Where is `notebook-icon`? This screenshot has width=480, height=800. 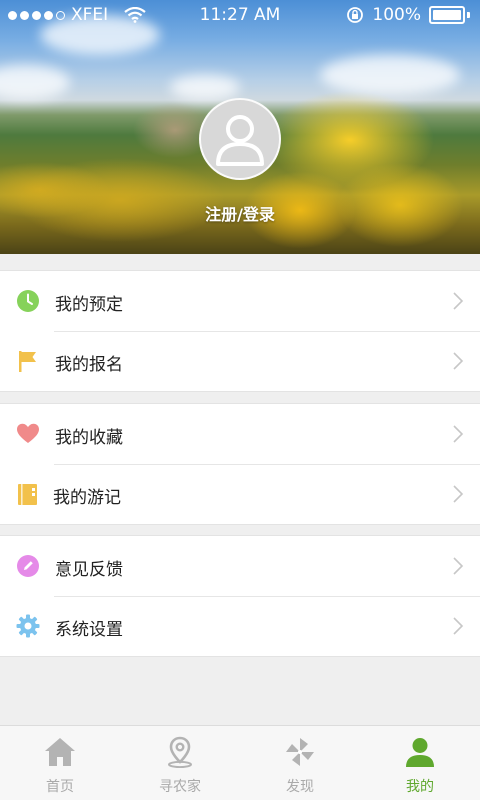 notebook-icon is located at coordinates (28, 494).